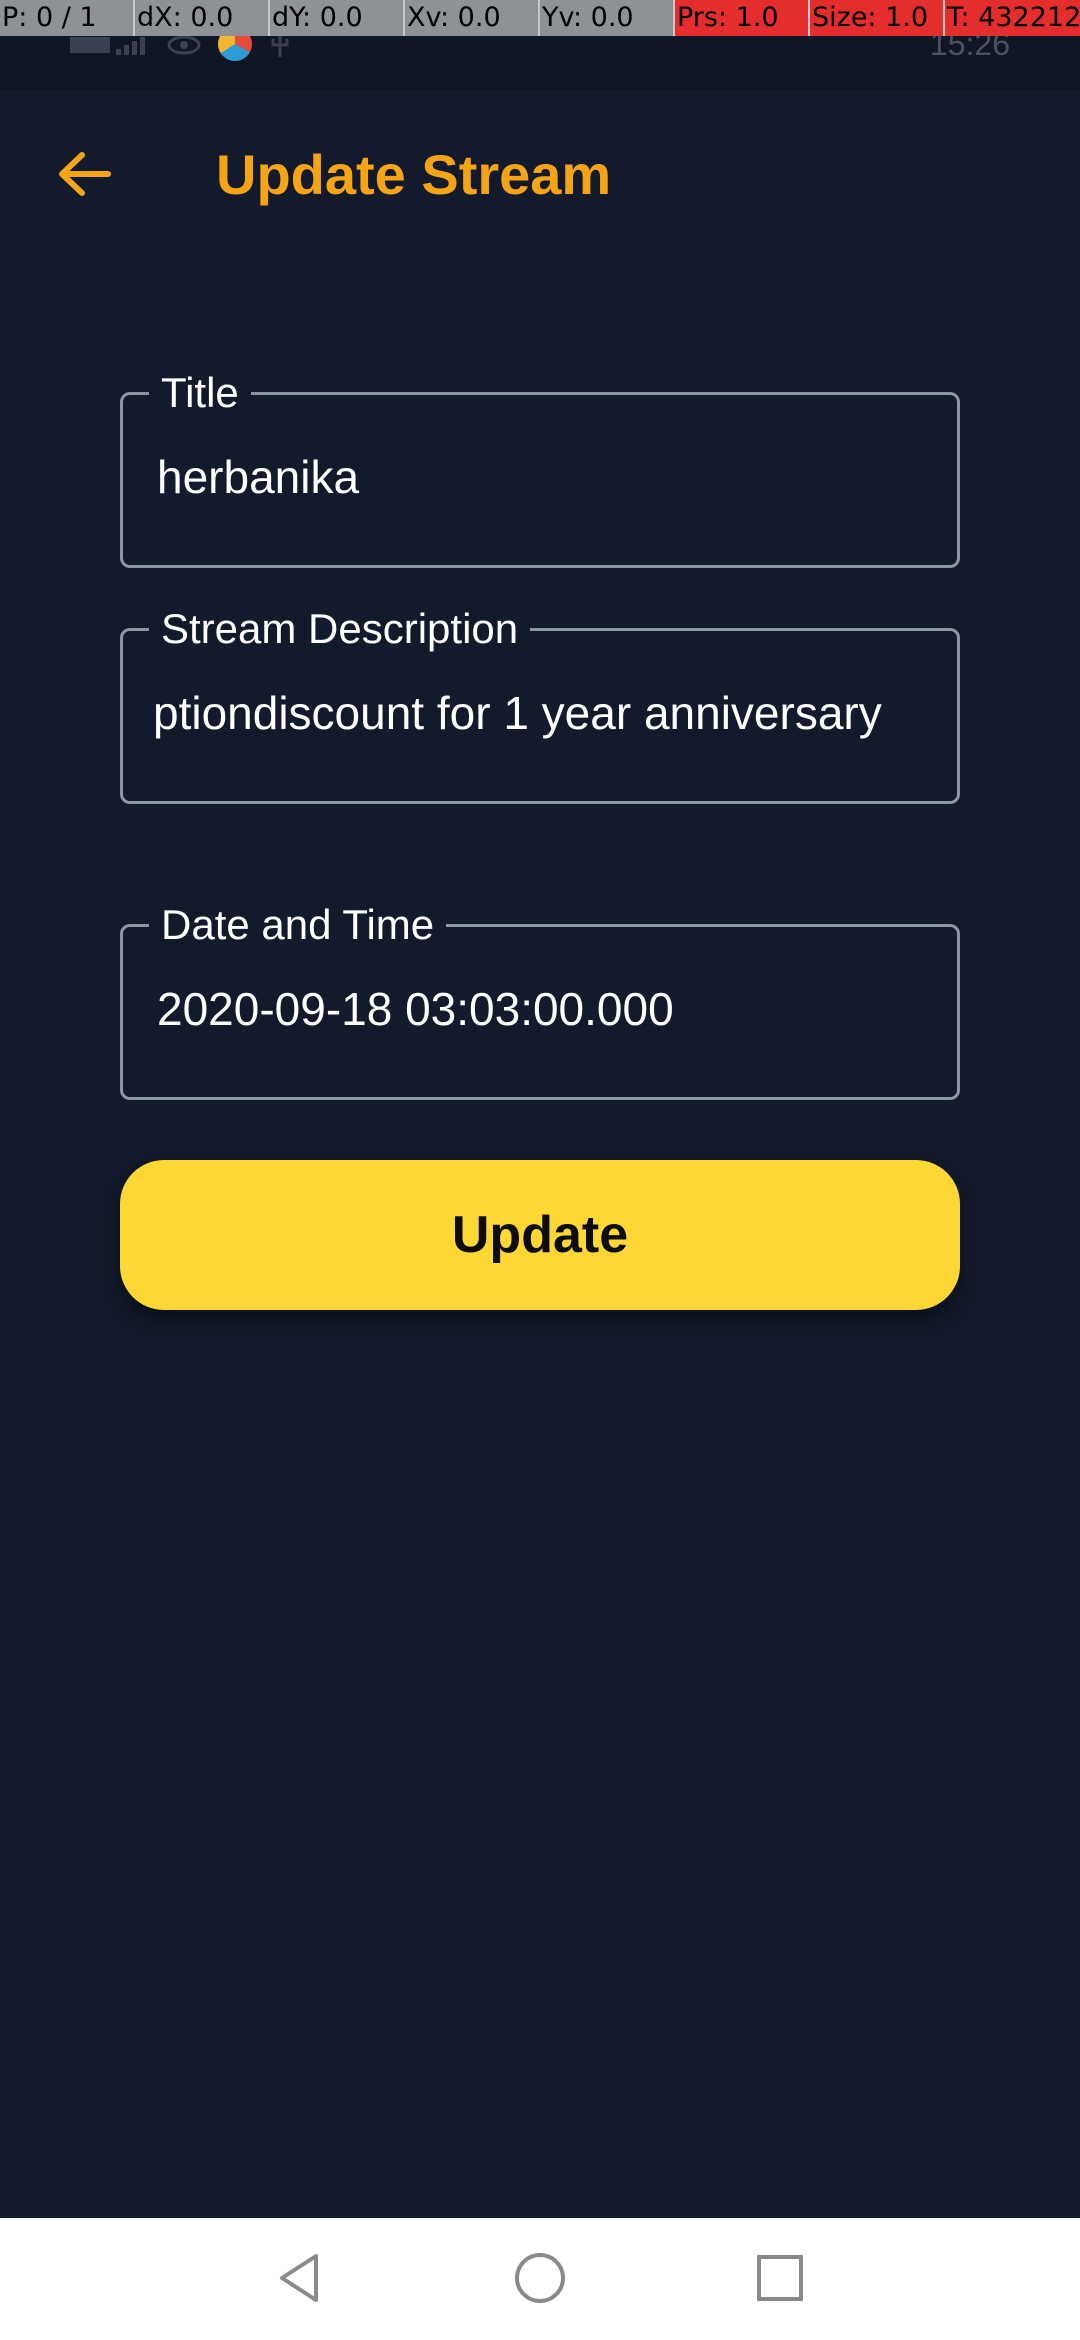 The width and height of the screenshot is (1080, 2340). I want to click on circle-home-icon, so click(540, 2280).